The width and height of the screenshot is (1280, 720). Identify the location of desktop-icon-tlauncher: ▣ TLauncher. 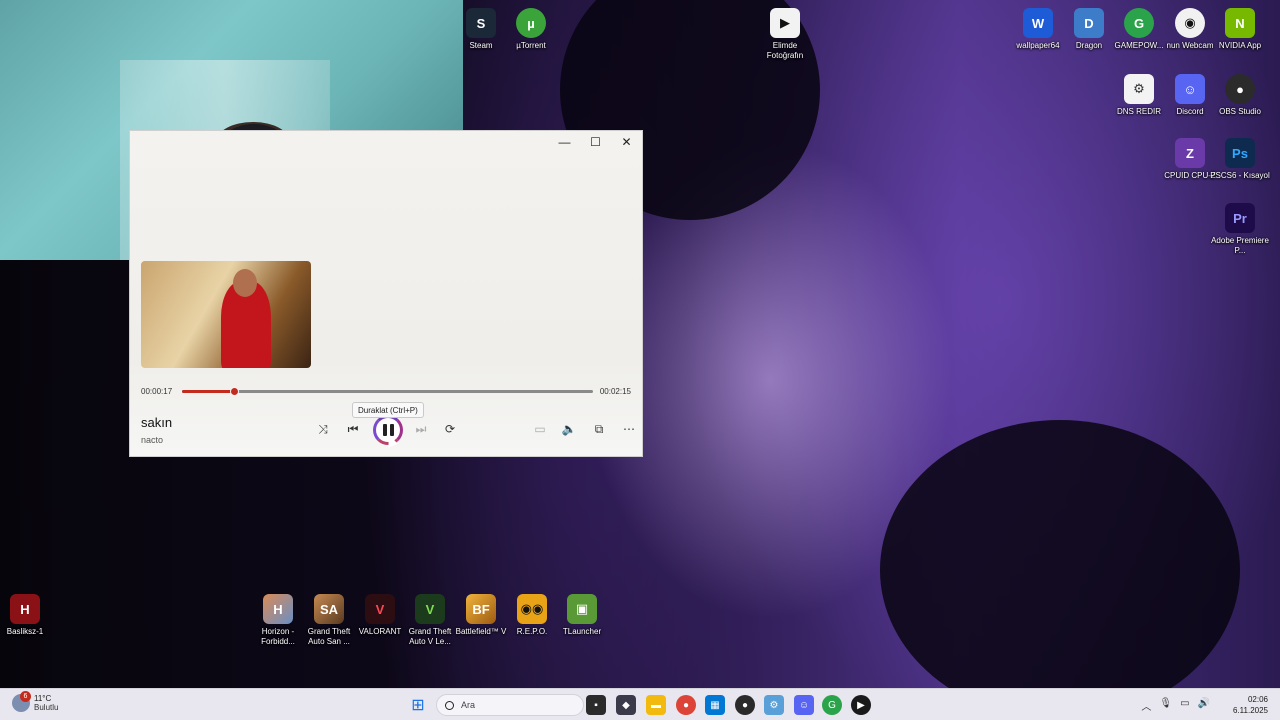
(582, 615).